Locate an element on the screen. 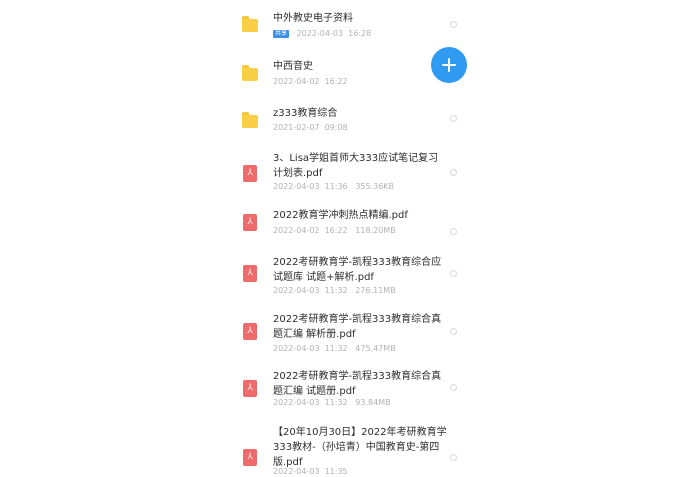  file-name: 2022考研教育学-凯程333教育综合真题汇编 解析册.pdf is located at coordinates (357, 327).